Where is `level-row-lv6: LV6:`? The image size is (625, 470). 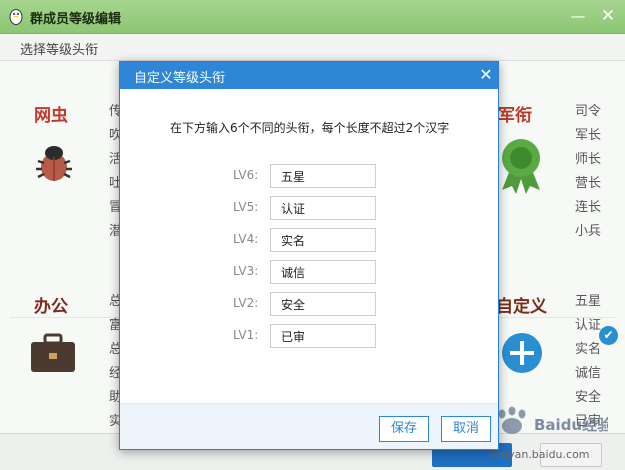
level-row-lv6: LV6: is located at coordinates (309, 176).